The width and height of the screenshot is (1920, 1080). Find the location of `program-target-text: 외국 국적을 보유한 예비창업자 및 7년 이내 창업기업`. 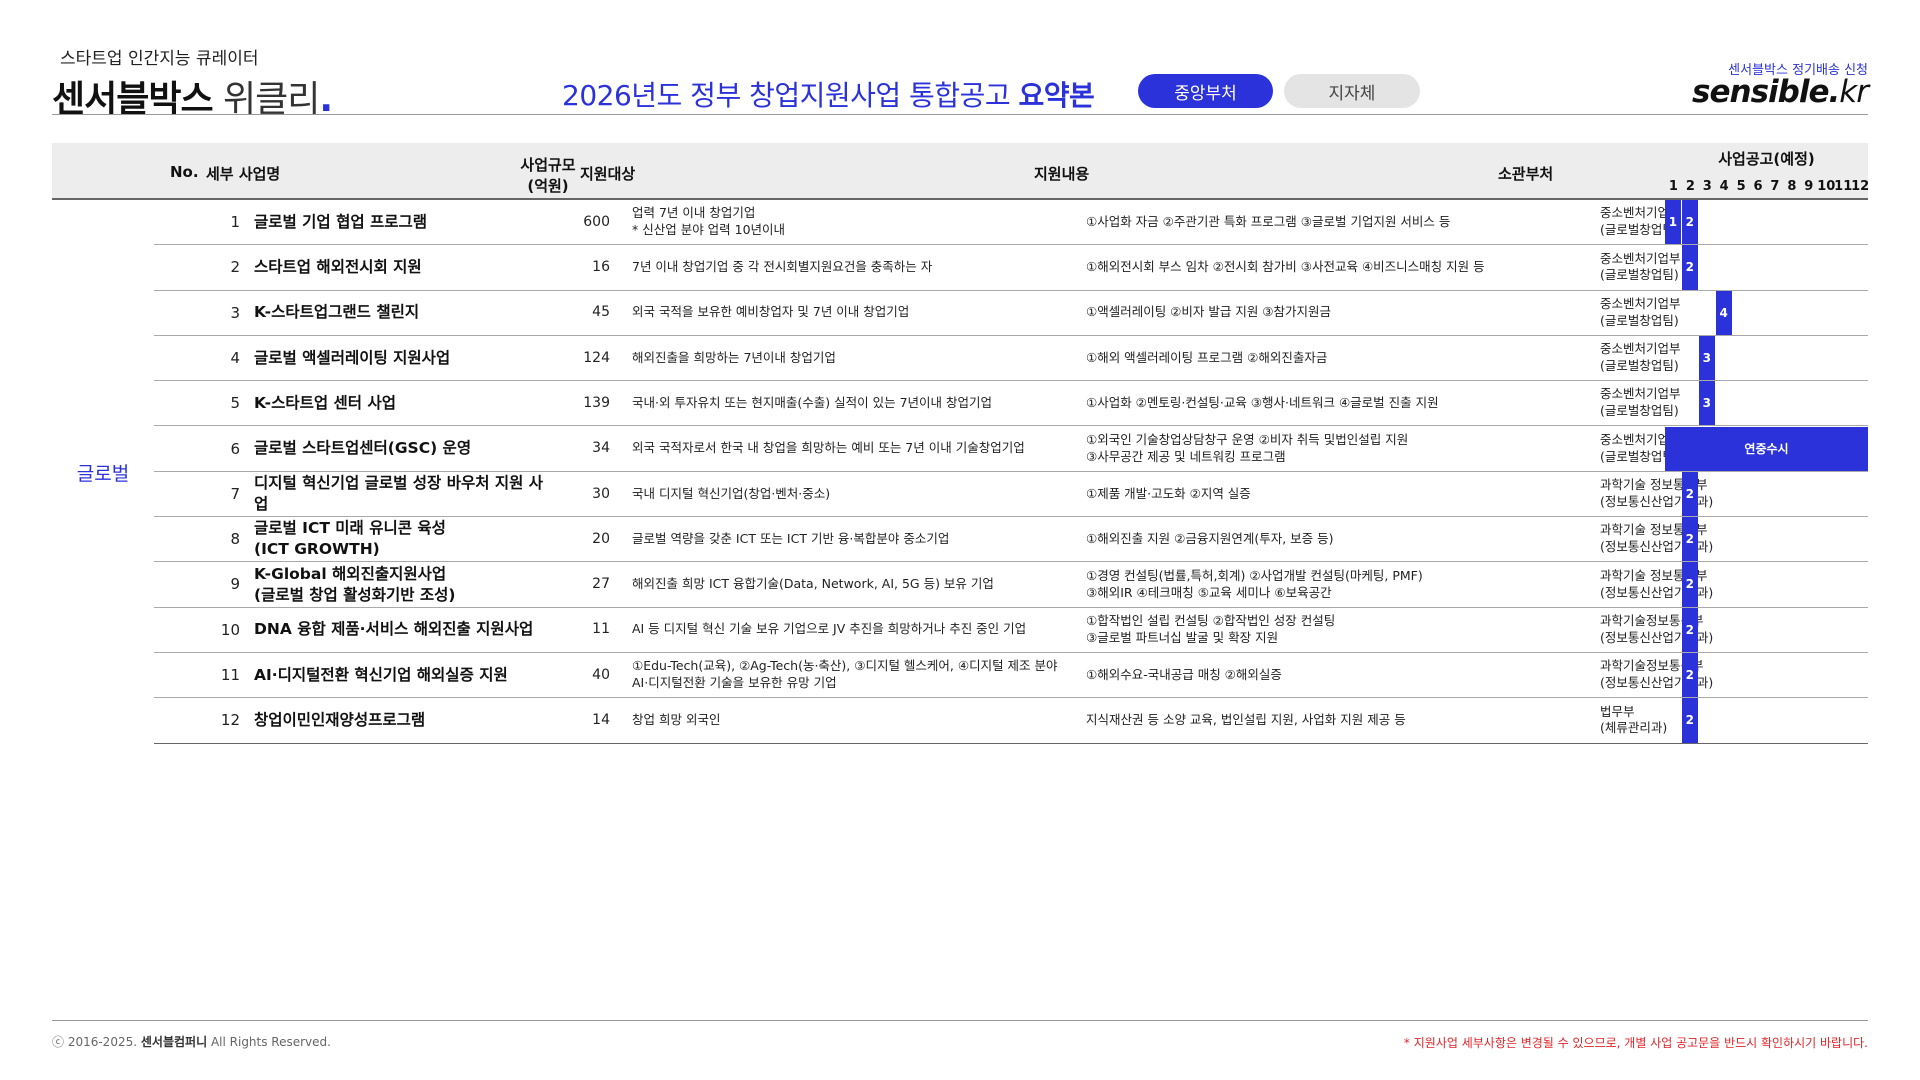

program-target-text: 외국 국적을 보유한 예비창업자 및 7년 이내 창업기업 is located at coordinates (771, 312).